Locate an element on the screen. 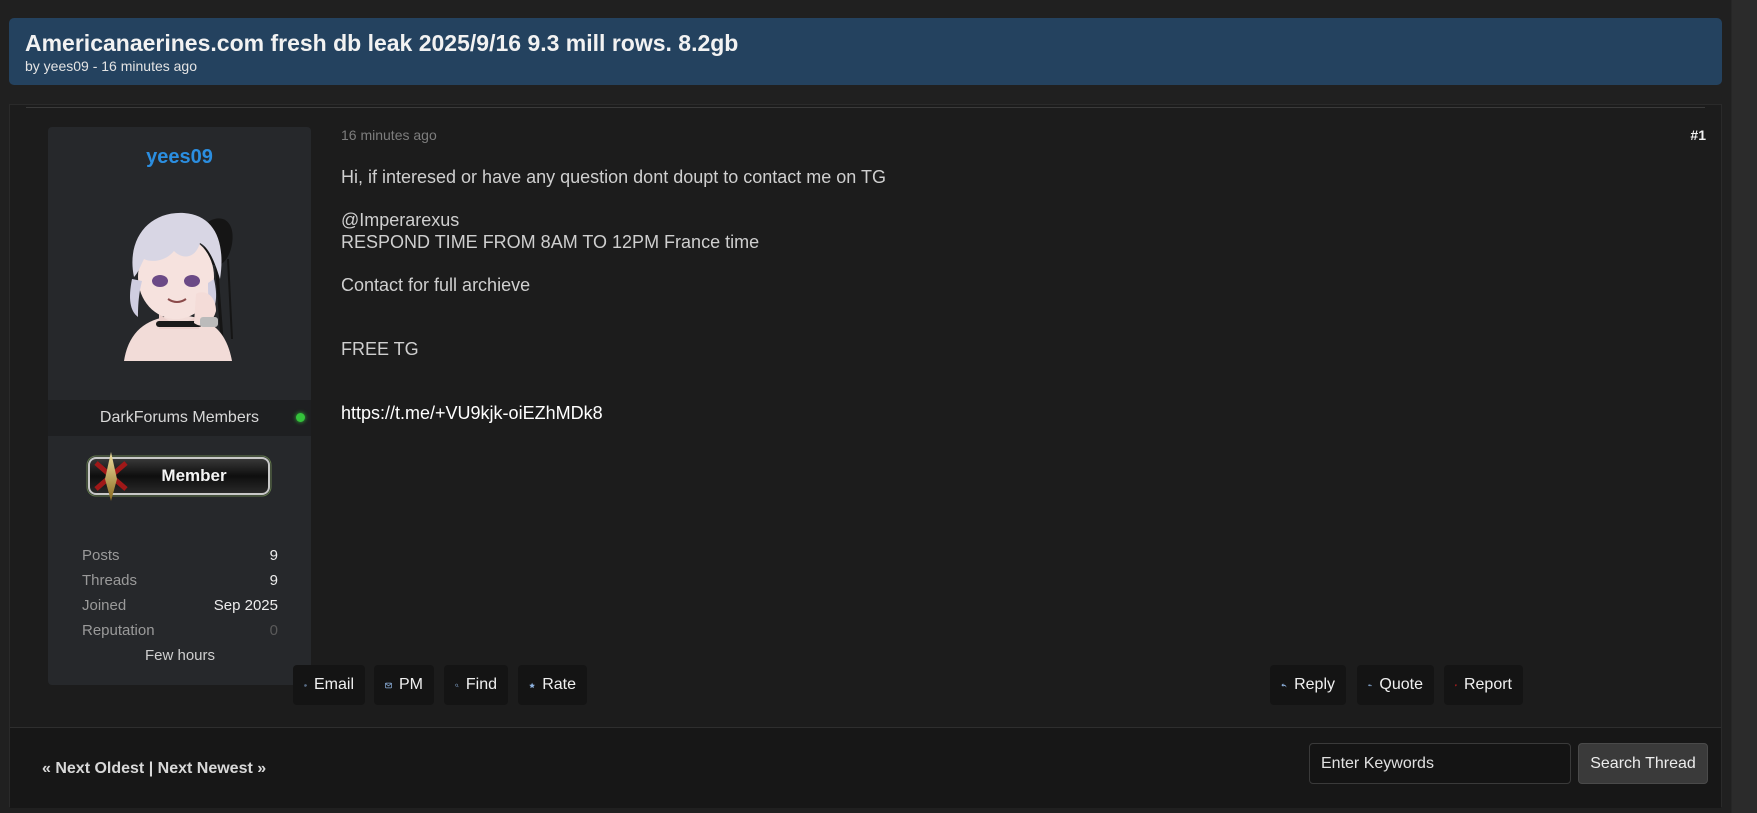  post-line: FREE TG is located at coordinates (380, 349).